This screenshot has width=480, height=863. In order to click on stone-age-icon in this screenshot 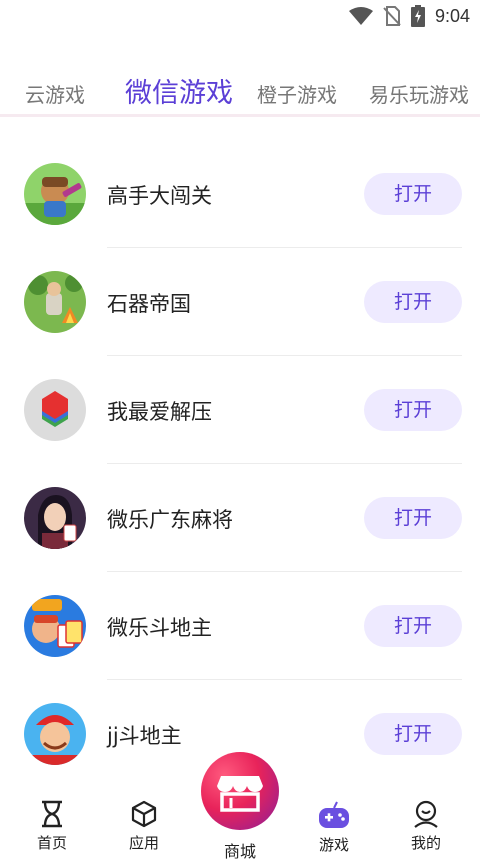, I will do `click(55, 302)`.